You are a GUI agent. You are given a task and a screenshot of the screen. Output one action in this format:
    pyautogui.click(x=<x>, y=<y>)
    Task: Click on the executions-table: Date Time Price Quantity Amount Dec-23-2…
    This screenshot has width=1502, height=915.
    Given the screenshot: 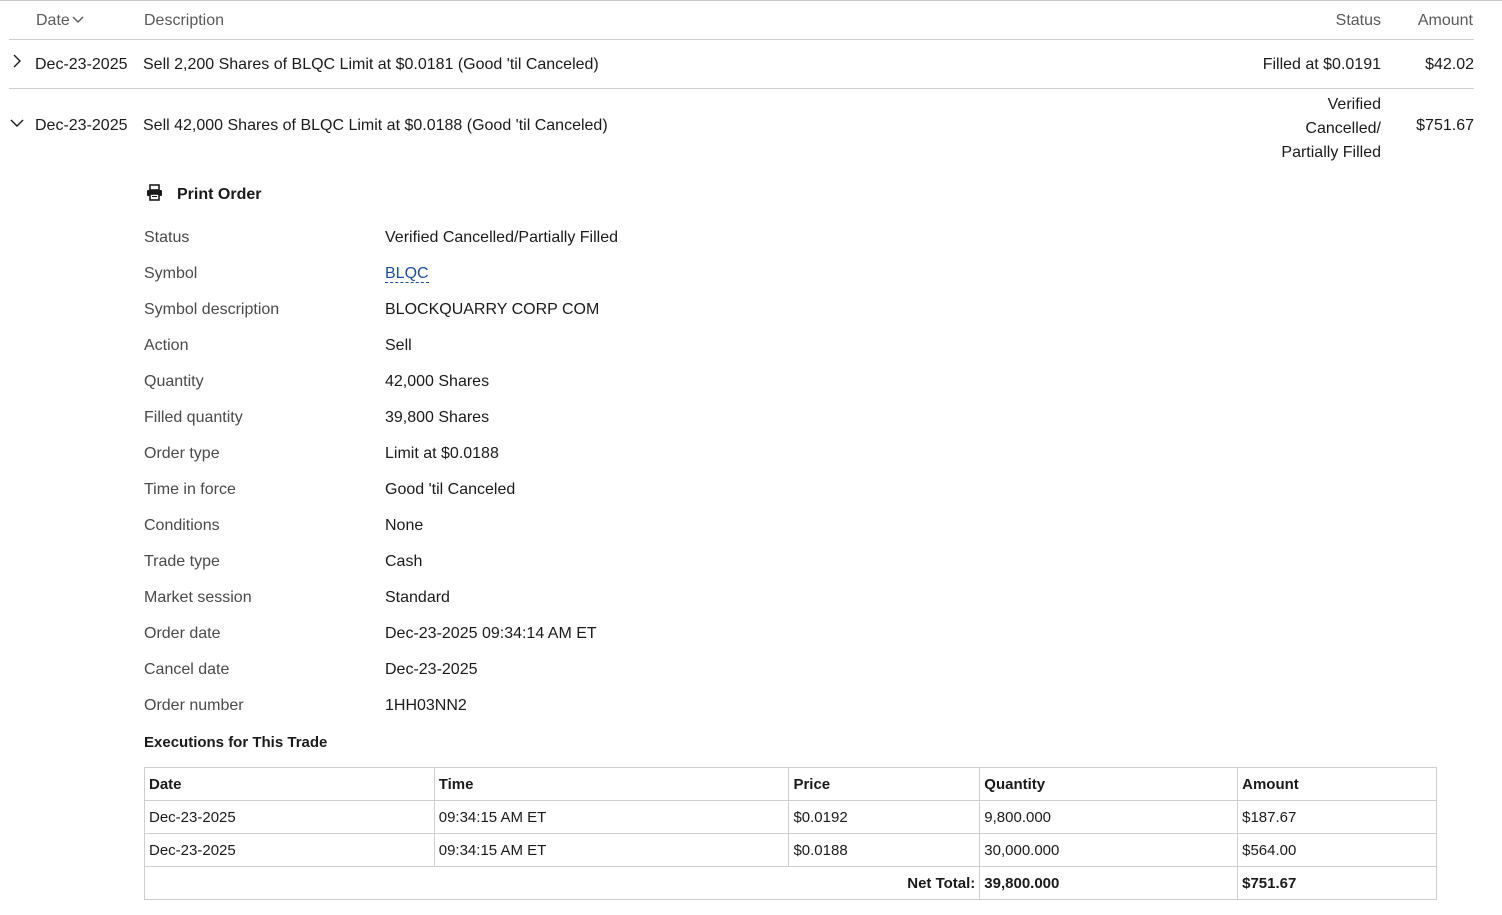 What is the action you would take?
    pyautogui.click(x=790, y=833)
    